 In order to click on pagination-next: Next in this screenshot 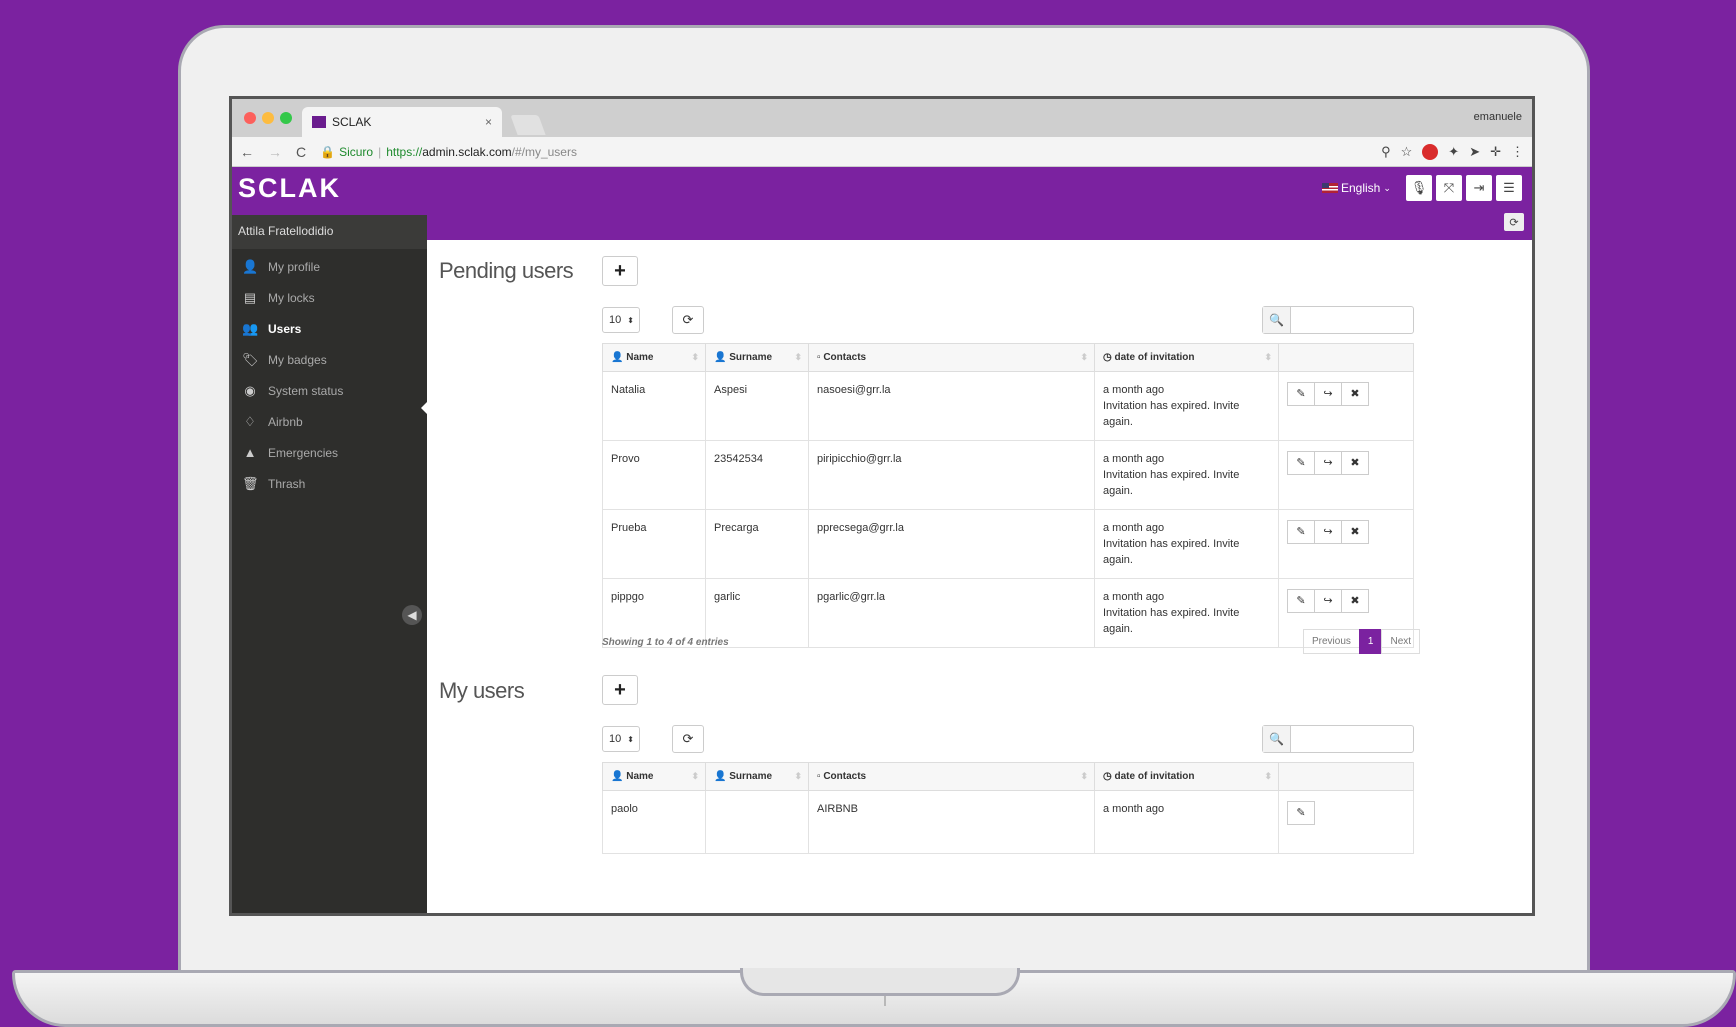, I will do `click(1401, 641)`.